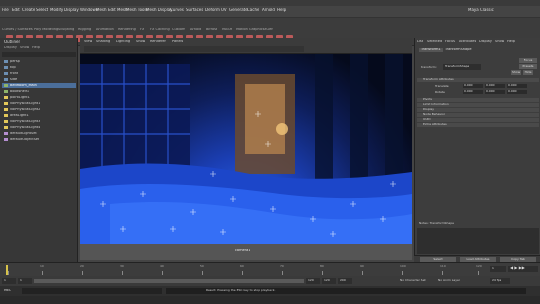 This screenshot has width=540, height=304. What do you see at coordinates (495, 86) in the screenshot?
I see `translate-y-field: 0.000` at bounding box center [495, 86].